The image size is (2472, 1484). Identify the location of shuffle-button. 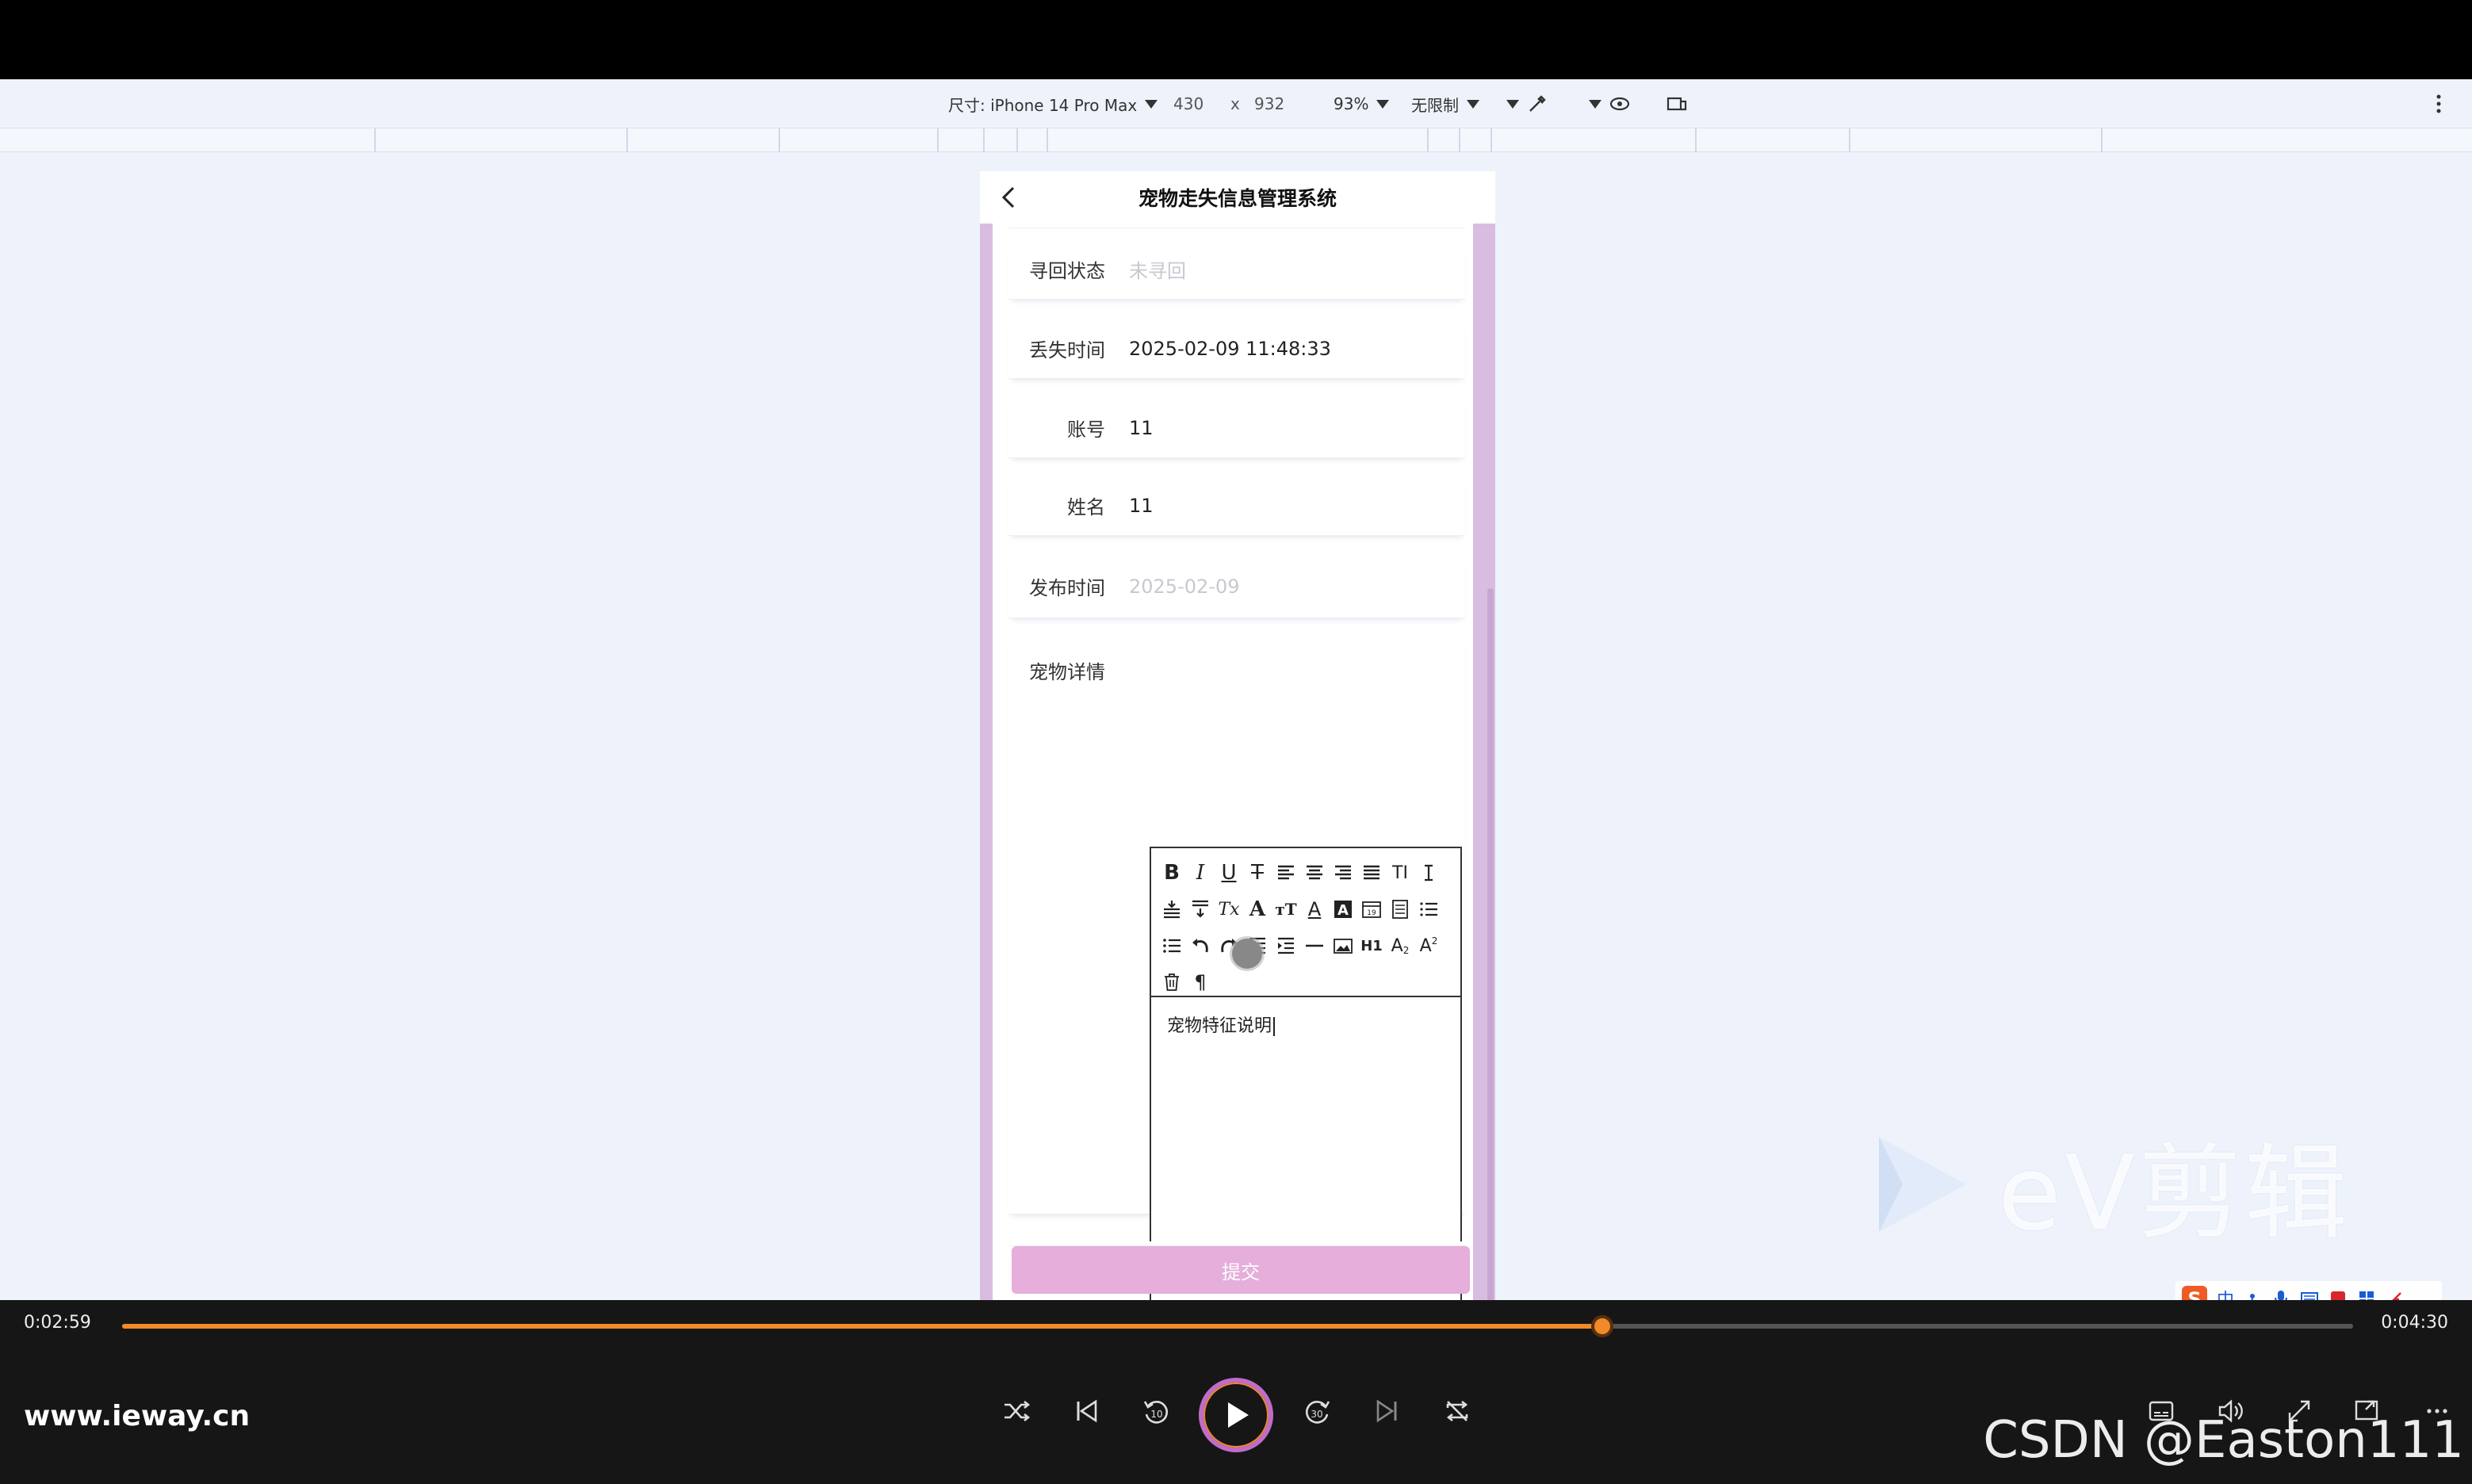
(1016, 1411).